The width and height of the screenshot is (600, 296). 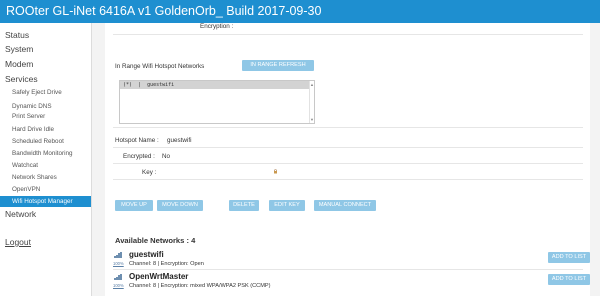 I want to click on sidebar-item-scheduled-reboot: Scheduled Reboot, so click(x=38, y=141).